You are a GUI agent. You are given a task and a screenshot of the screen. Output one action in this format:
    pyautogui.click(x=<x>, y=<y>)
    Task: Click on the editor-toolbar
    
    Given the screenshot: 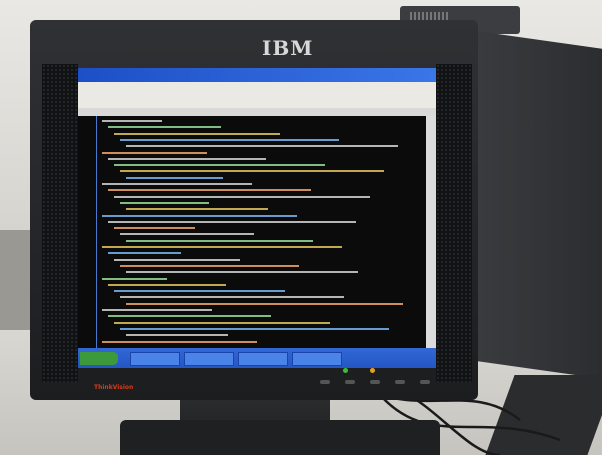 What is the action you would take?
    pyautogui.click(x=257, y=95)
    